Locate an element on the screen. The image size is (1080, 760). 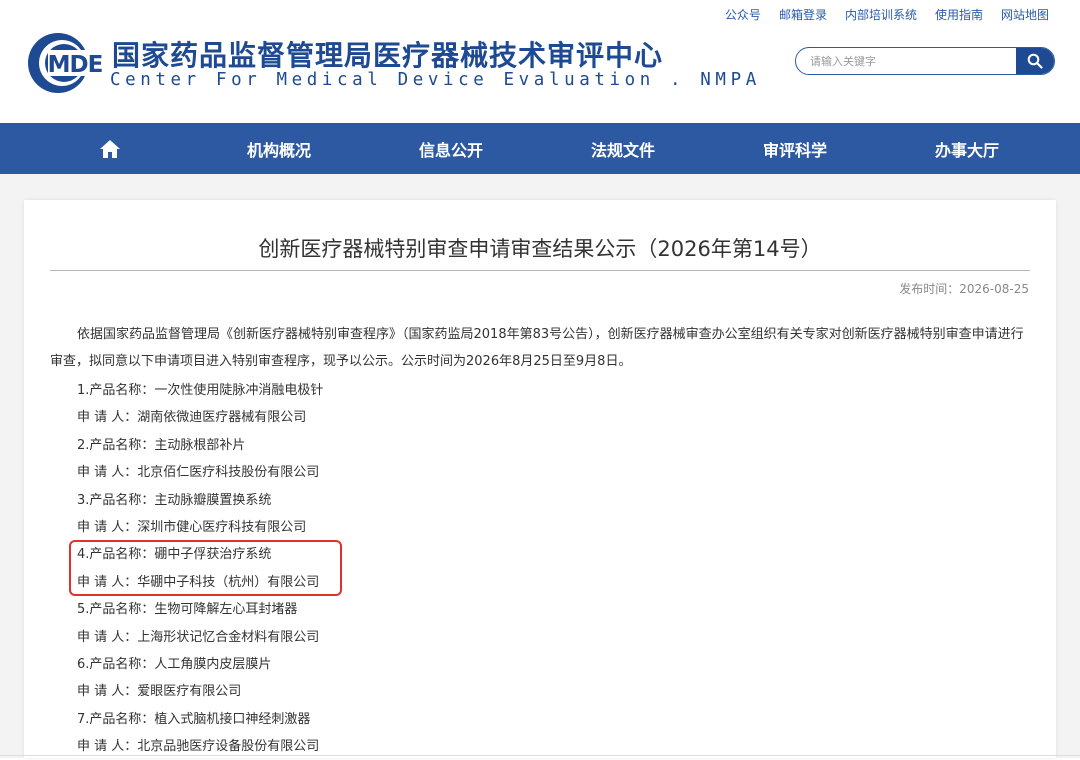
search-icon is located at coordinates (1035, 61).